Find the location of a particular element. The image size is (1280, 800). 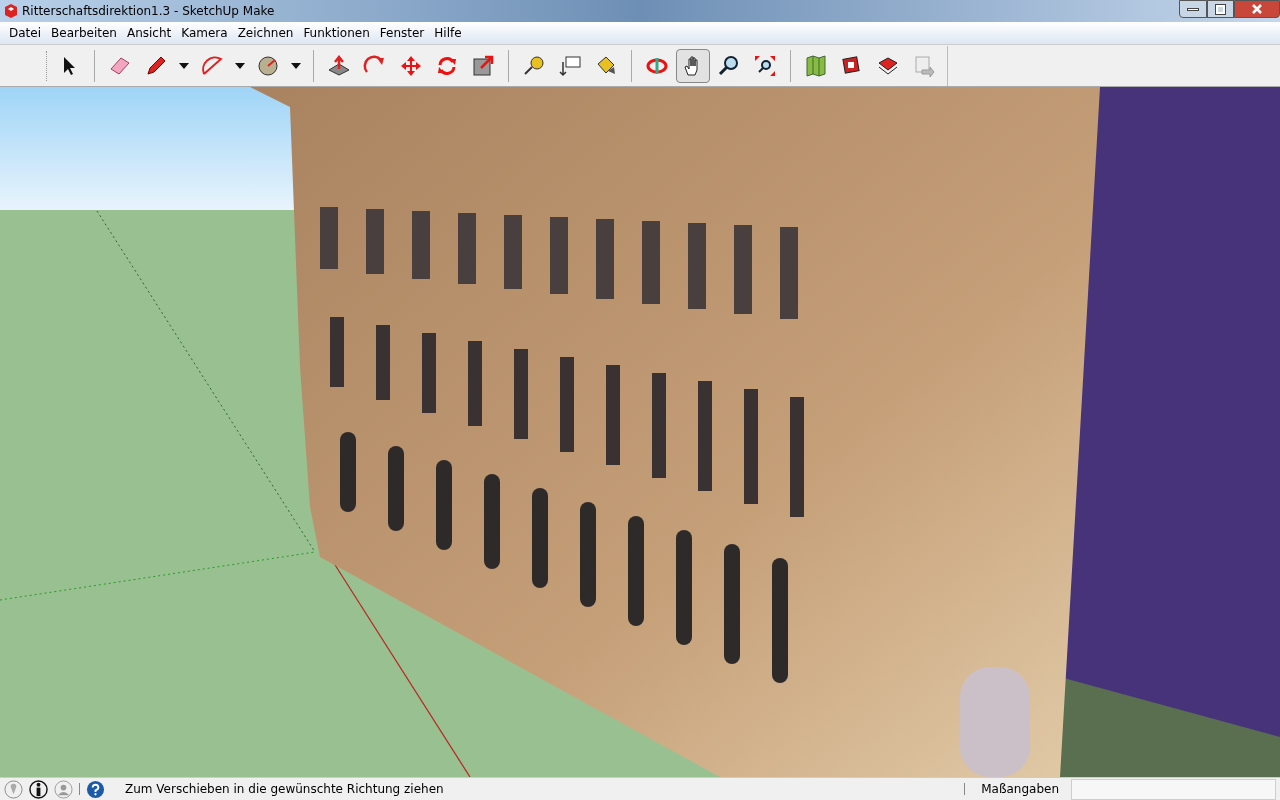

menu-item: Hilfe is located at coordinates (448, 33).